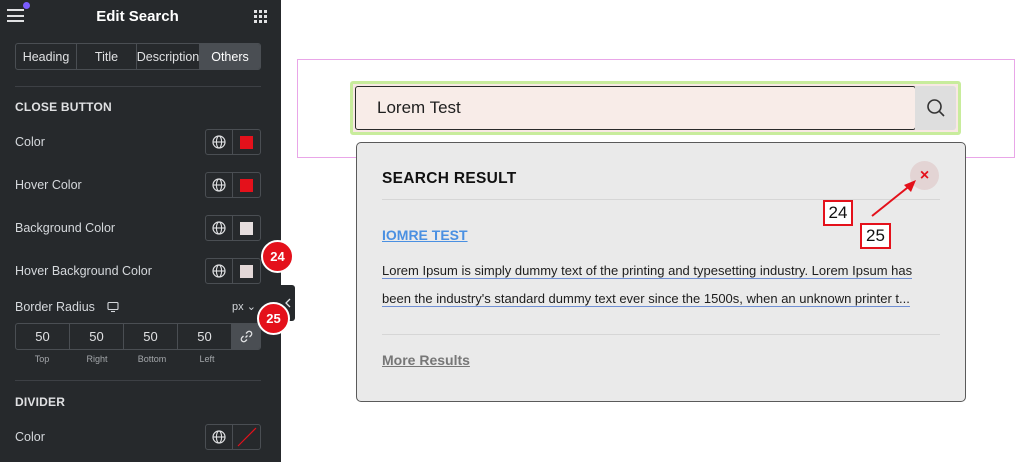 The height and width of the screenshot is (462, 1024). I want to click on divider-section-title: DIVIDER, so click(40, 402).